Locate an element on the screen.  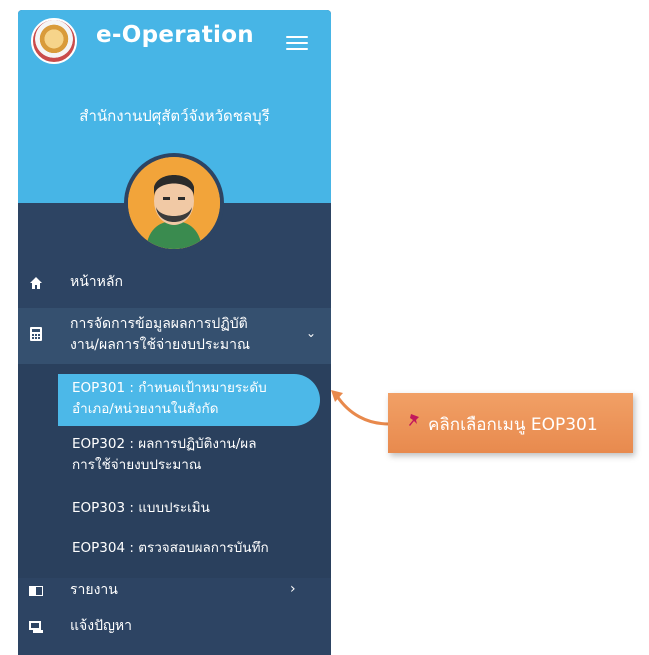
menu-label-report: รายงาน is located at coordinates (94, 590).